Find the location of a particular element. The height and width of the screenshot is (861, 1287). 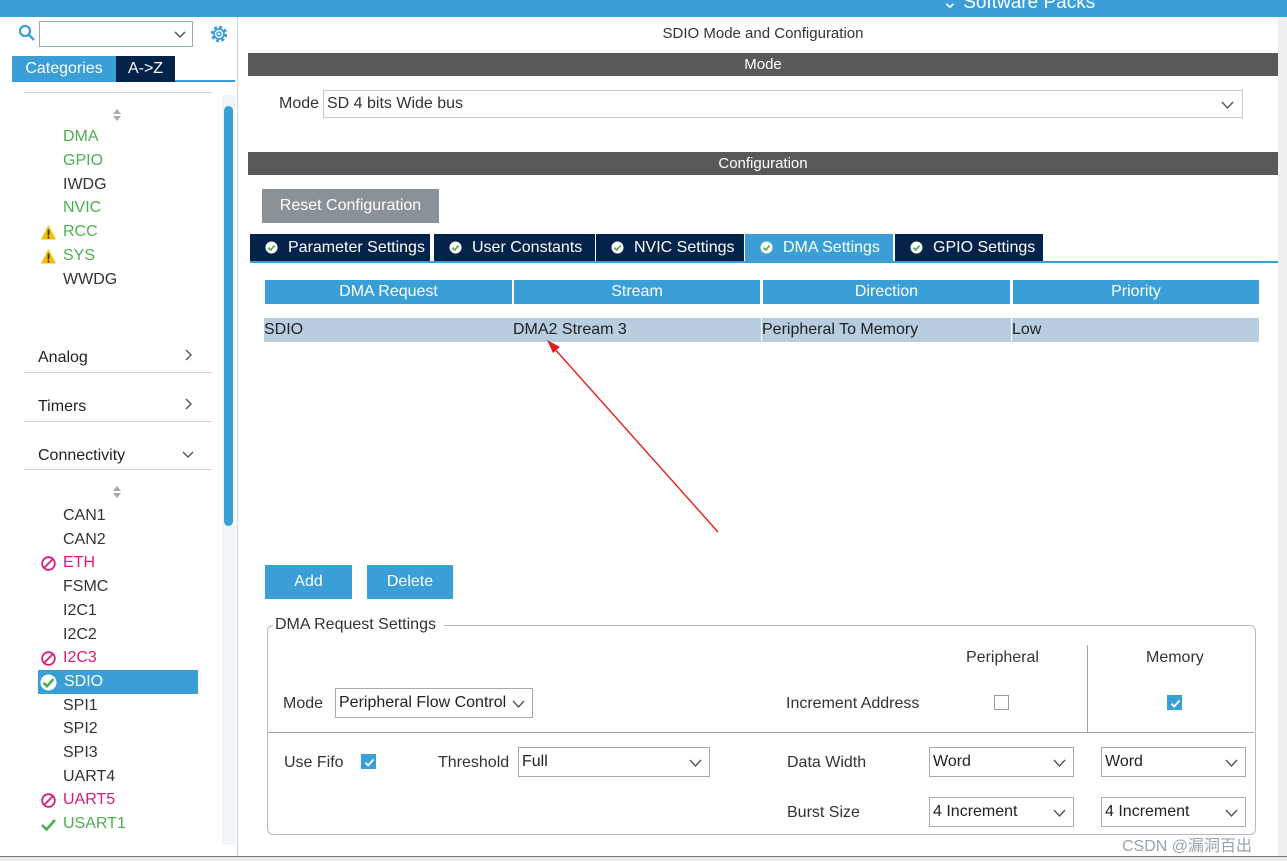

sidebar-item-gpio: GPIO is located at coordinates (83, 161).